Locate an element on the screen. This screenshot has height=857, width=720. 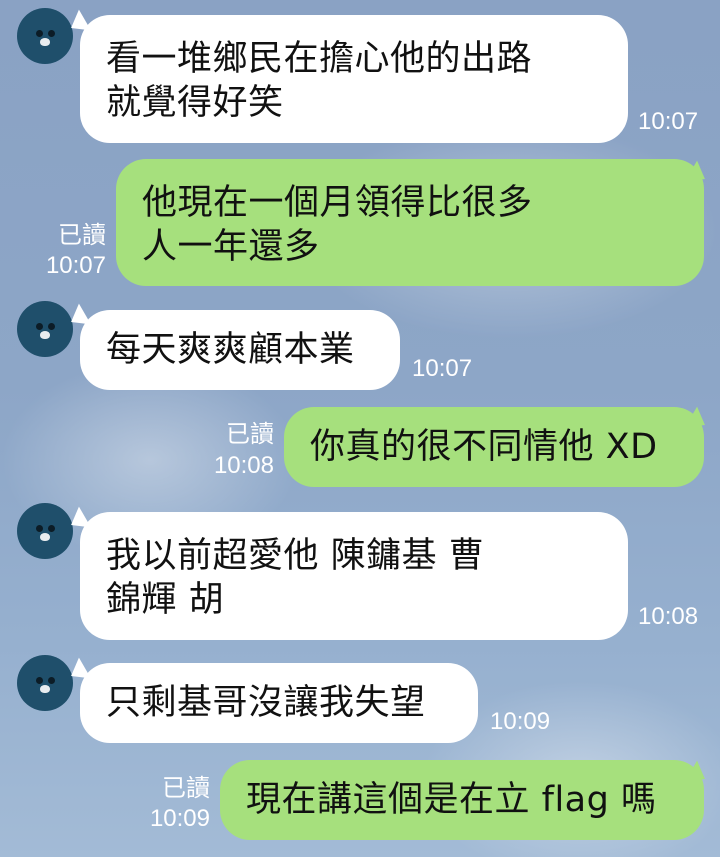
message-bubble-incoming: 只剩基哥沒讓我失望 is located at coordinates (279, 703).